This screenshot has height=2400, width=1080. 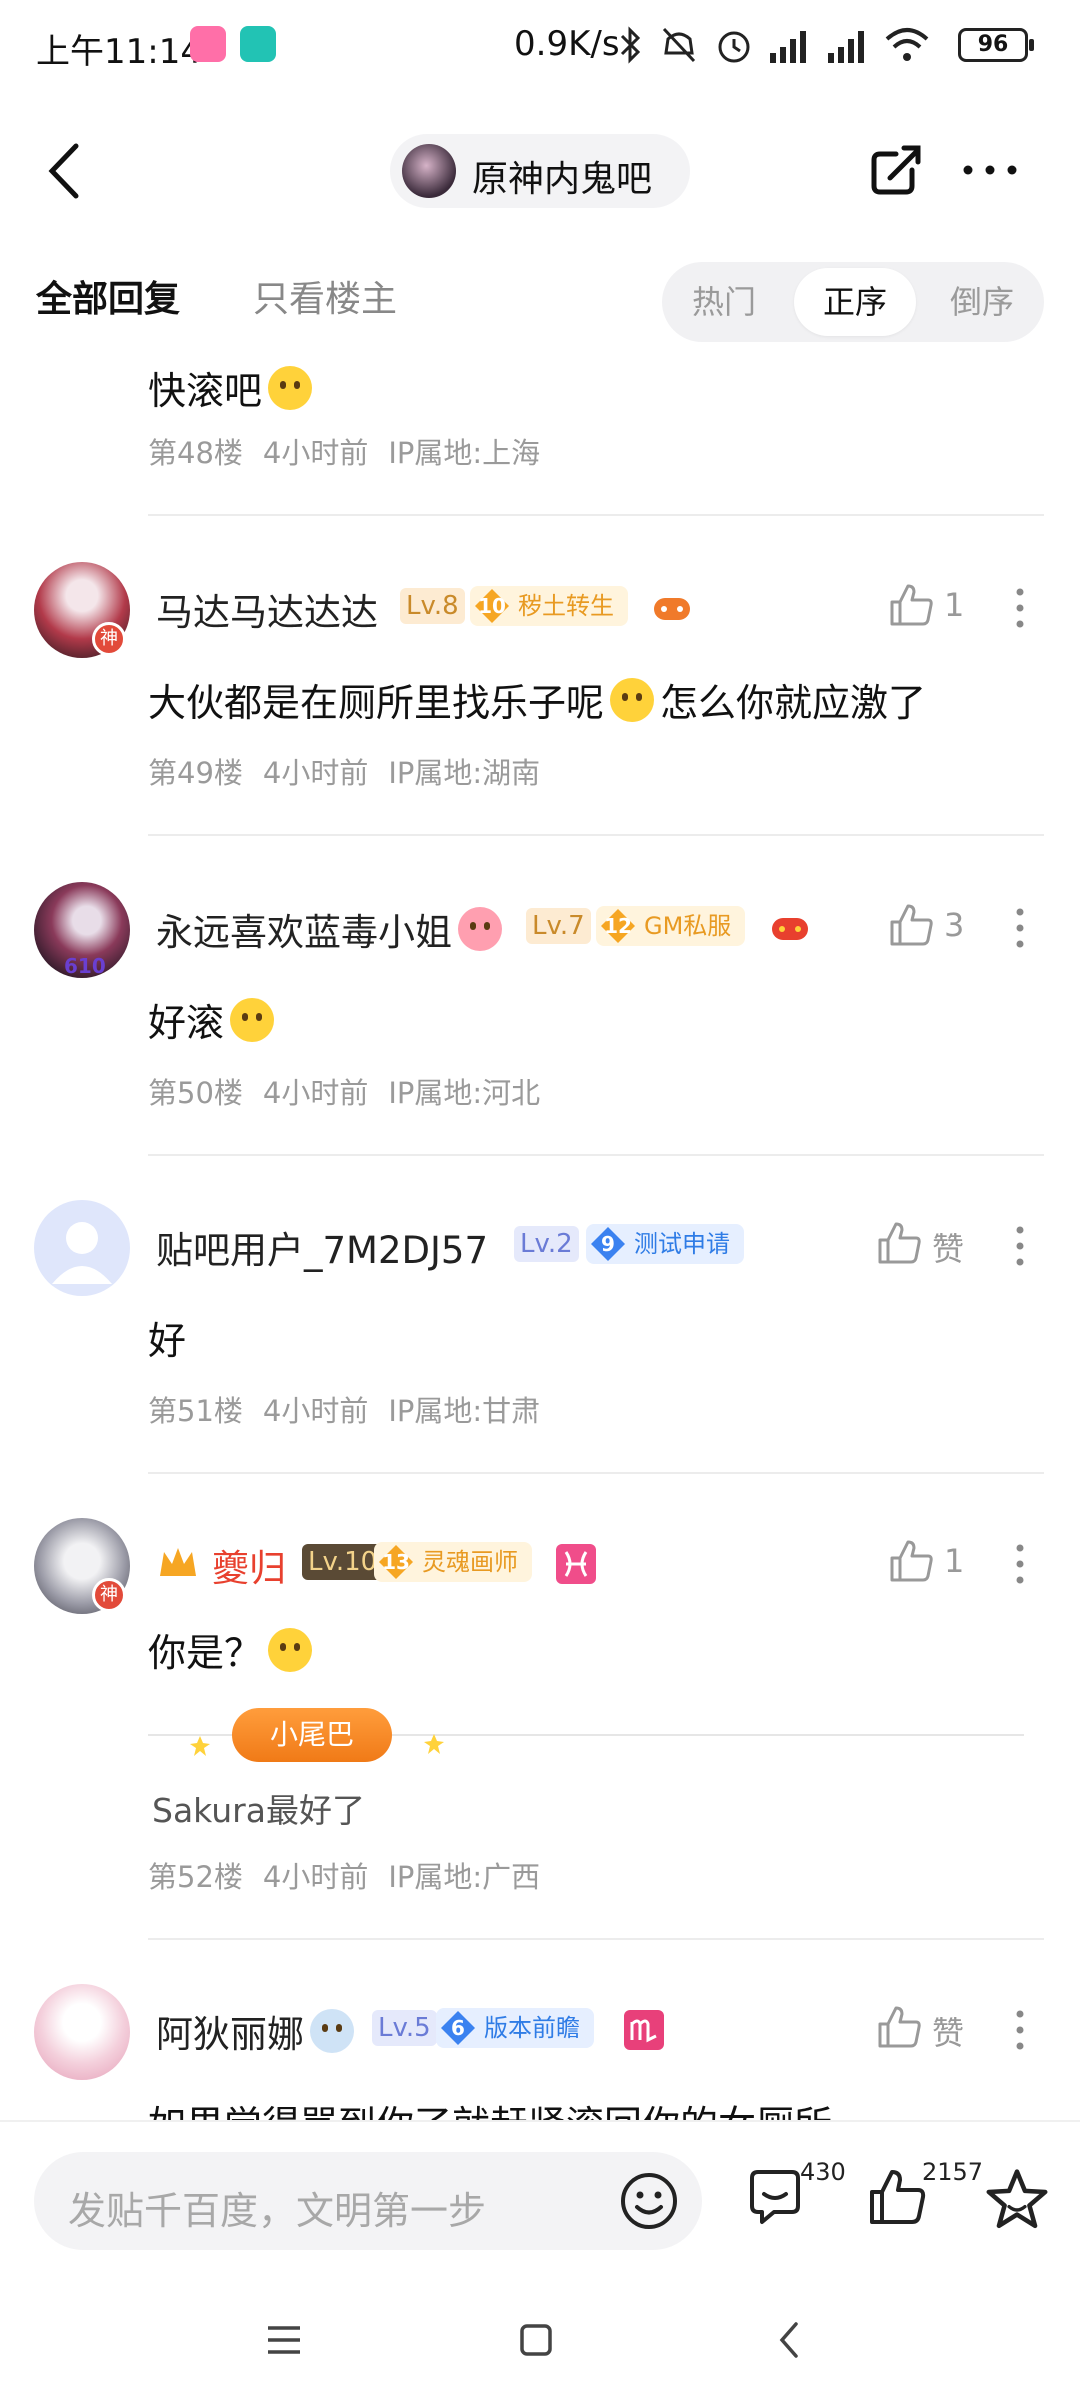 What do you see at coordinates (458, 2028) in the screenshot?
I see `diamond-icon: 6` at bounding box center [458, 2028].